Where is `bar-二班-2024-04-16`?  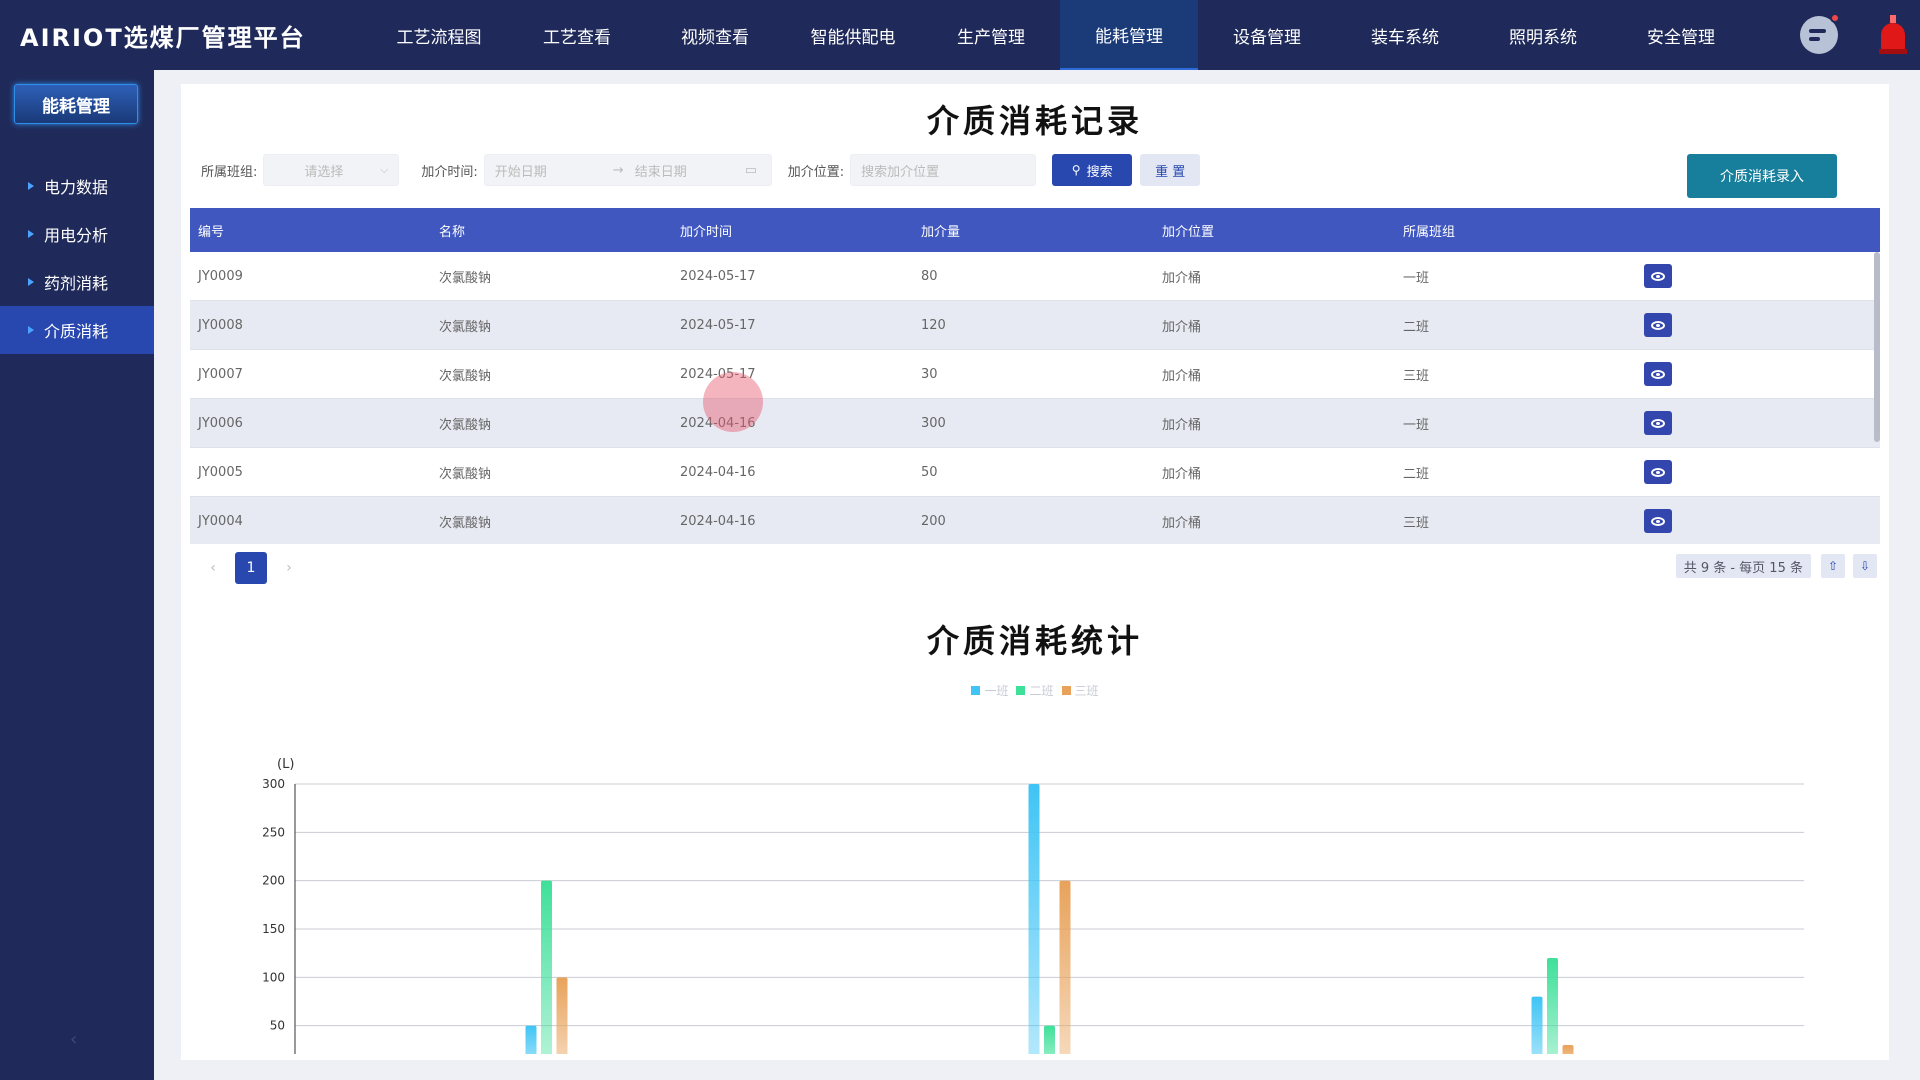
bar-二班-2024-04-16 is located at coordinates (1049, 1039).